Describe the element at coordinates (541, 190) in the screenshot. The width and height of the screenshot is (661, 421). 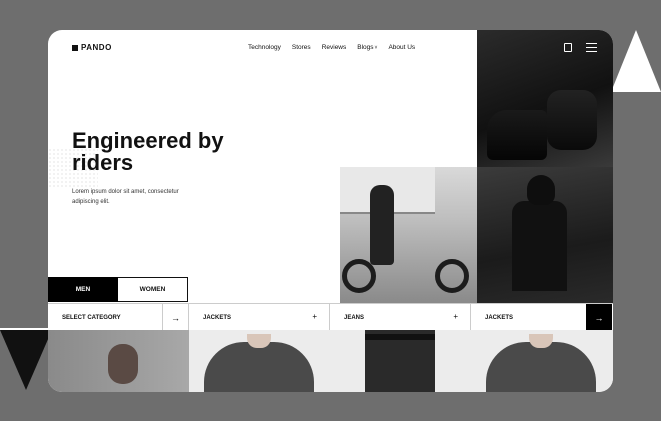
I see `photo-helmet` at that location.